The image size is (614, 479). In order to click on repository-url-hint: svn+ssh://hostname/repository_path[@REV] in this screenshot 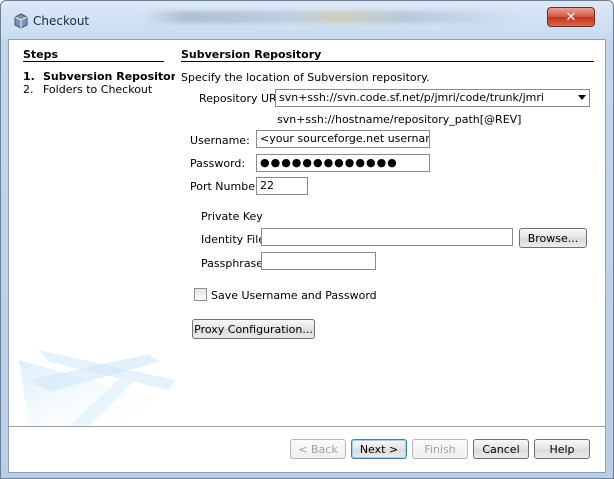, I will do `click(399, 119)`.